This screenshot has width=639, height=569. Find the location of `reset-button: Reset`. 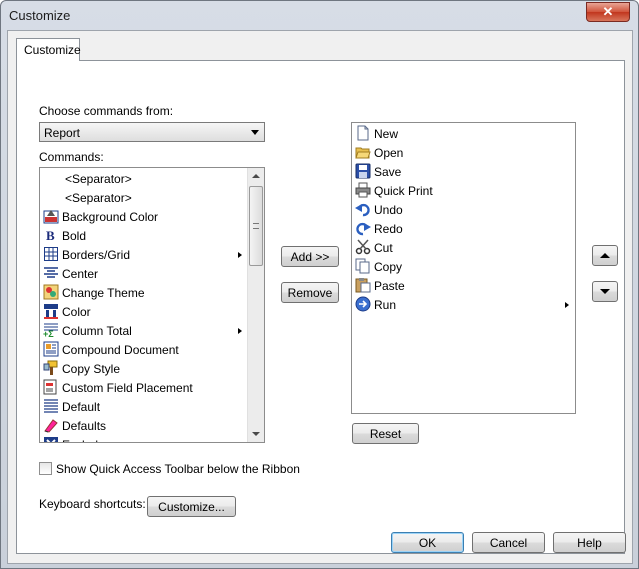

reset-button: Reset is located at coordinates (385, 433).